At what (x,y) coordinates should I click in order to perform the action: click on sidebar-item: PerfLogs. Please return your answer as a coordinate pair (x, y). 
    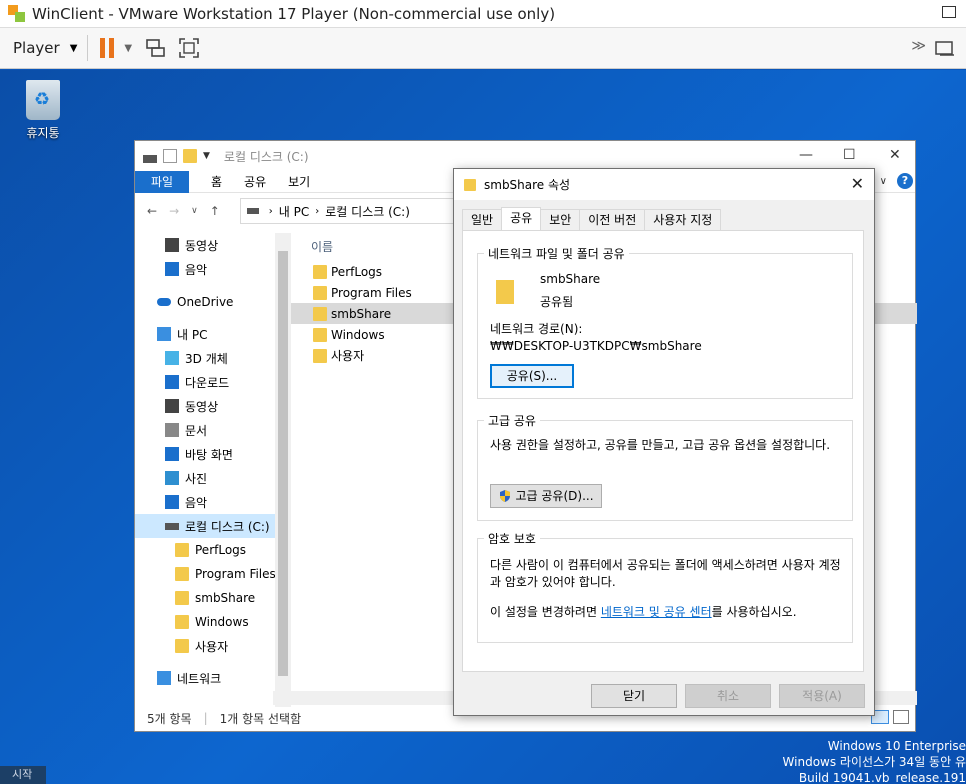
    Looking at the image, I should click on (205, 550).